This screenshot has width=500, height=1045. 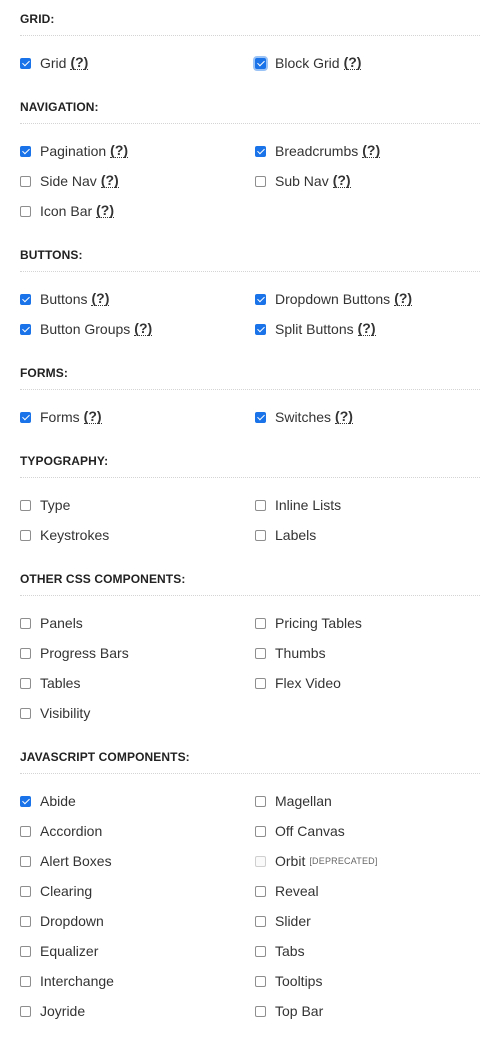 I want to click on option-buttons: Buttons (?), so click(x=137, y=299).